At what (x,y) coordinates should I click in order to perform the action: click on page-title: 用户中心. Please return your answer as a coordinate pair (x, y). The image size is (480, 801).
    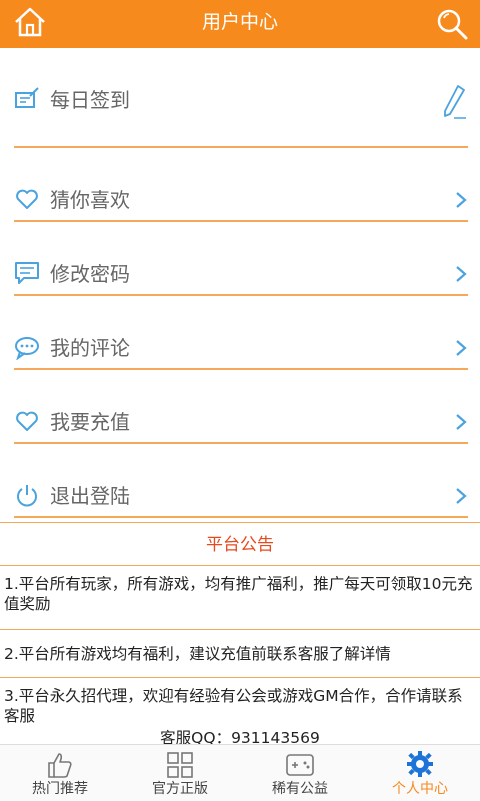
    Looking at the image, I should click on (239, 22).